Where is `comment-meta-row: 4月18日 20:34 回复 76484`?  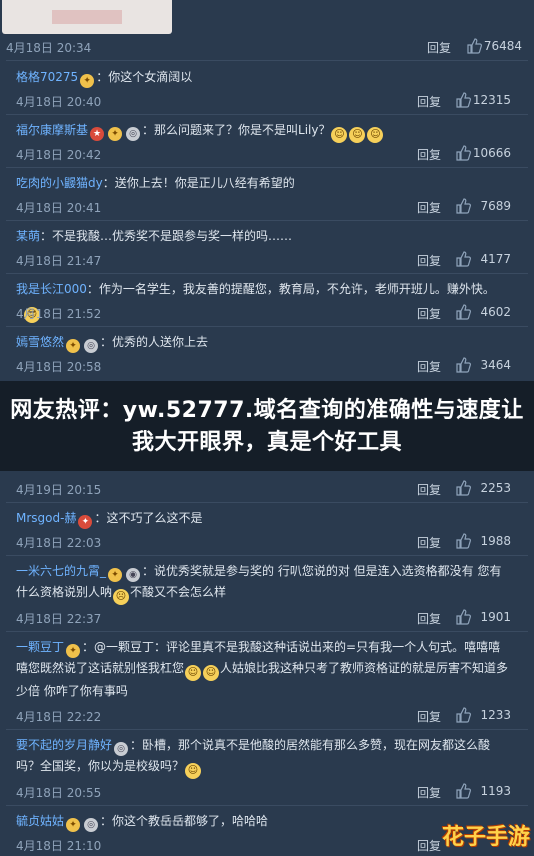 comment-meta-row: 4月18日 20:34 回复 76484 is located at coordinates (267, 47).